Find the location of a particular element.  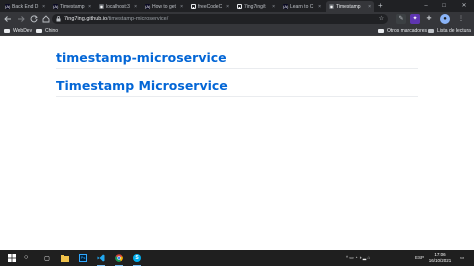

reload-button is located at coordinates (34, 19).